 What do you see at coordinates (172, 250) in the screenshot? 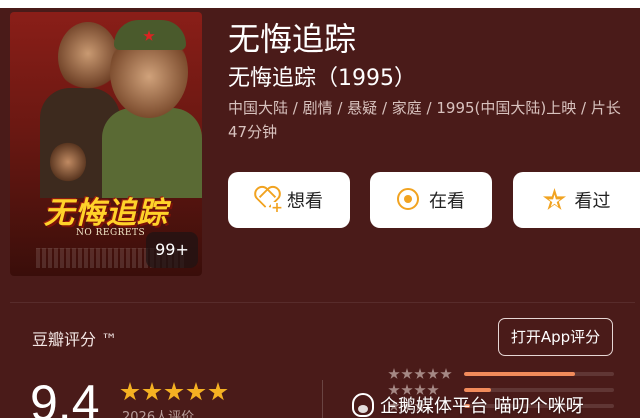
I see `poster-photo-count-badge: 99+` at bounding box center [172, 250].